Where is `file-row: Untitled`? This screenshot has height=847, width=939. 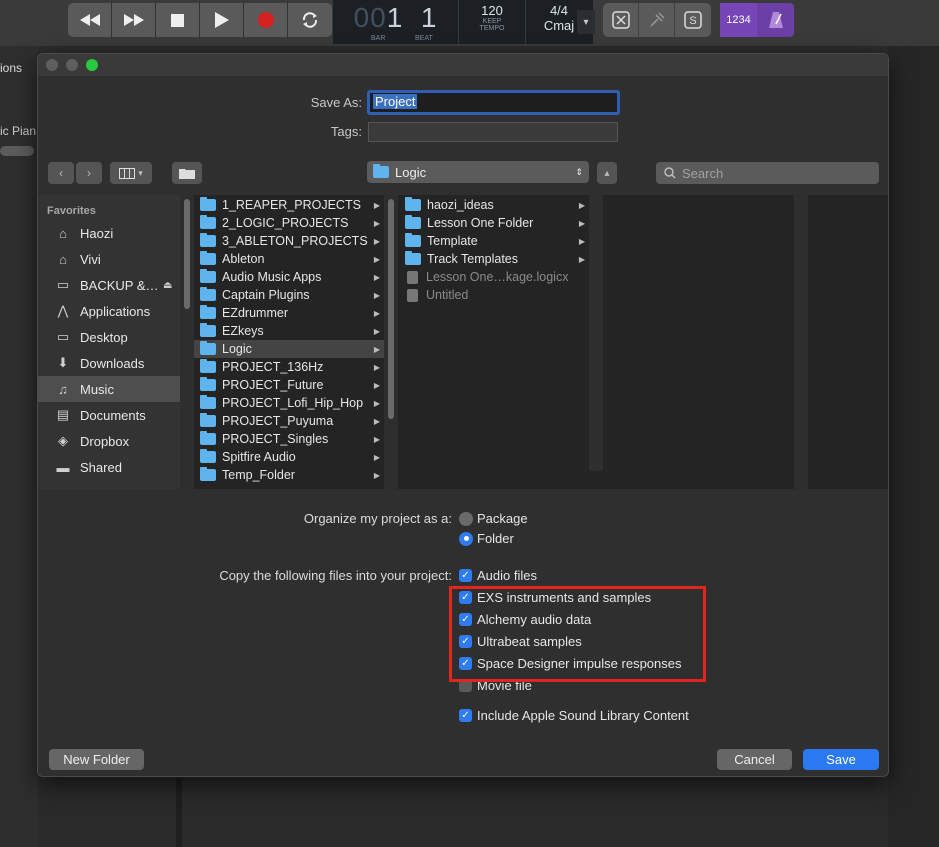 file-row: Untitled is located at coordinates (494, 295).